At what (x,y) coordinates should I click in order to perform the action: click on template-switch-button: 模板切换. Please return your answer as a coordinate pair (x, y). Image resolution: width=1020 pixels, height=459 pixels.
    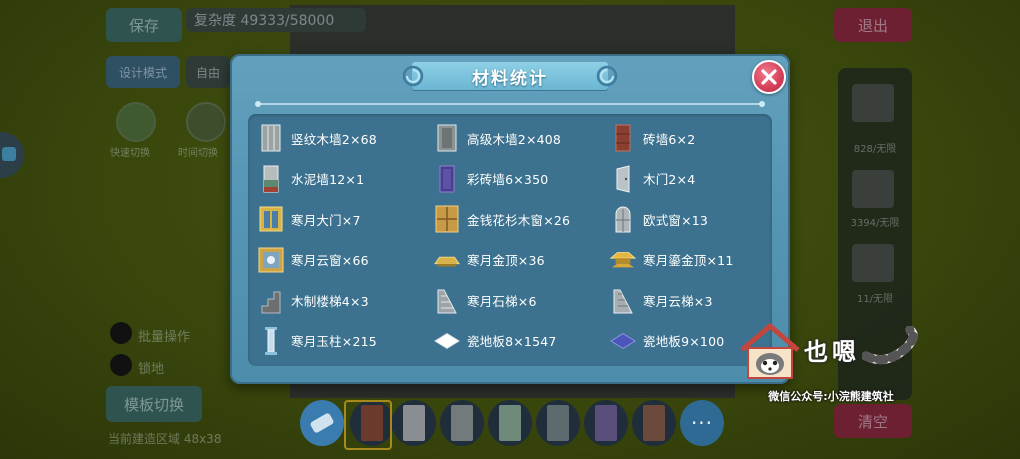
    Looking at the image, I should click on (154, 404).